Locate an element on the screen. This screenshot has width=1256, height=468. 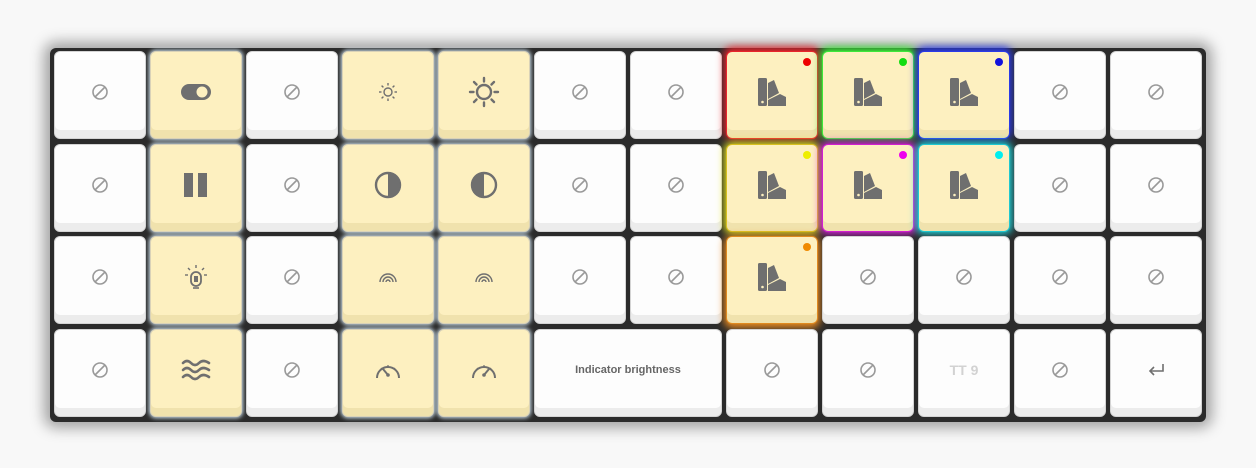
key-r0-c6 is located at coordinates (676, 95).